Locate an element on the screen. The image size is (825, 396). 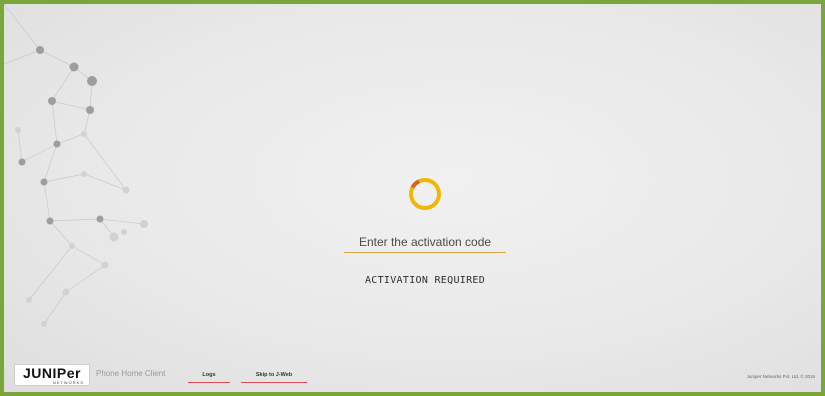
activation-code-input is located at coordinates (425, 242).